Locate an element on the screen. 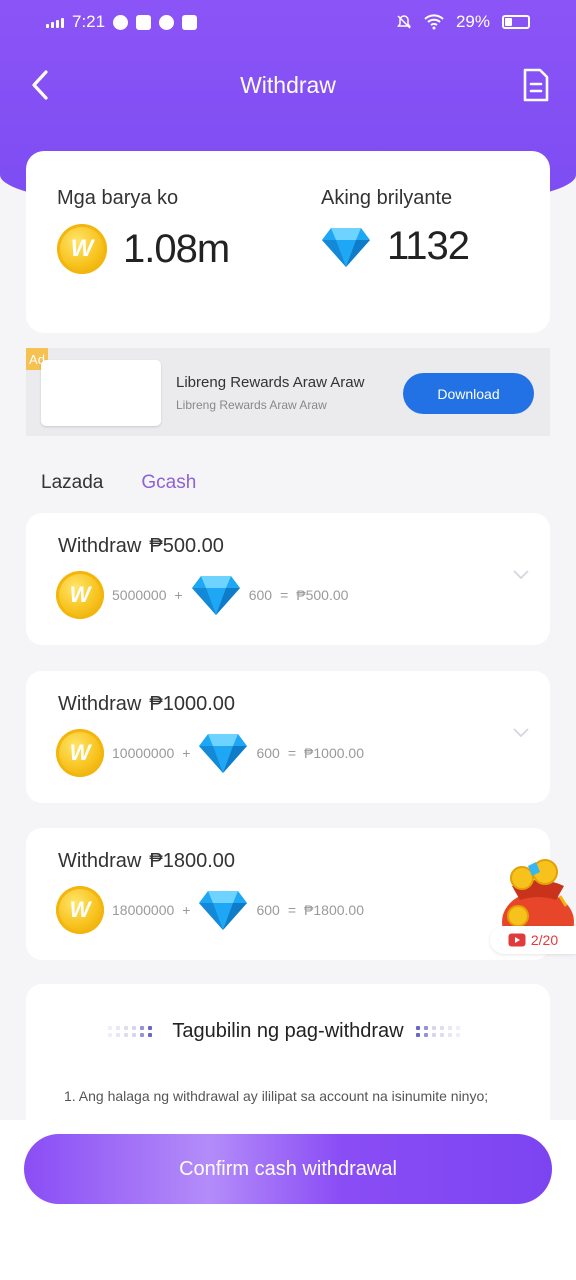 The height and width of the screenshot is (1280, 576). mute-icon is located at coordinates (403, 22).